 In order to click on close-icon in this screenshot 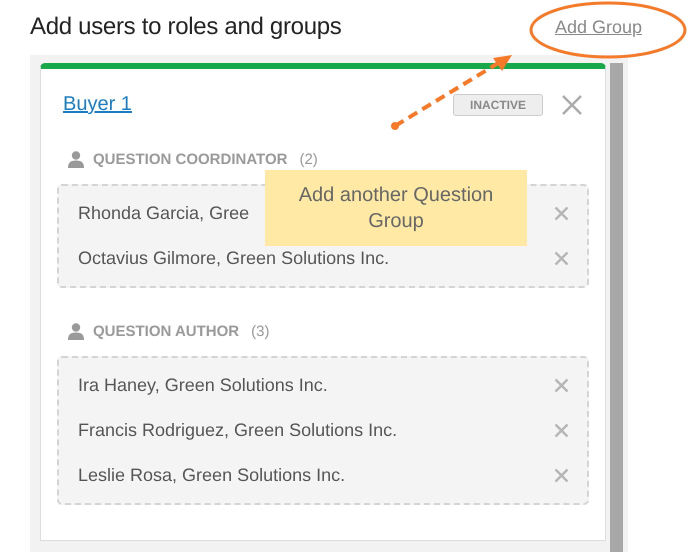, I will do `click(572, 105)`.